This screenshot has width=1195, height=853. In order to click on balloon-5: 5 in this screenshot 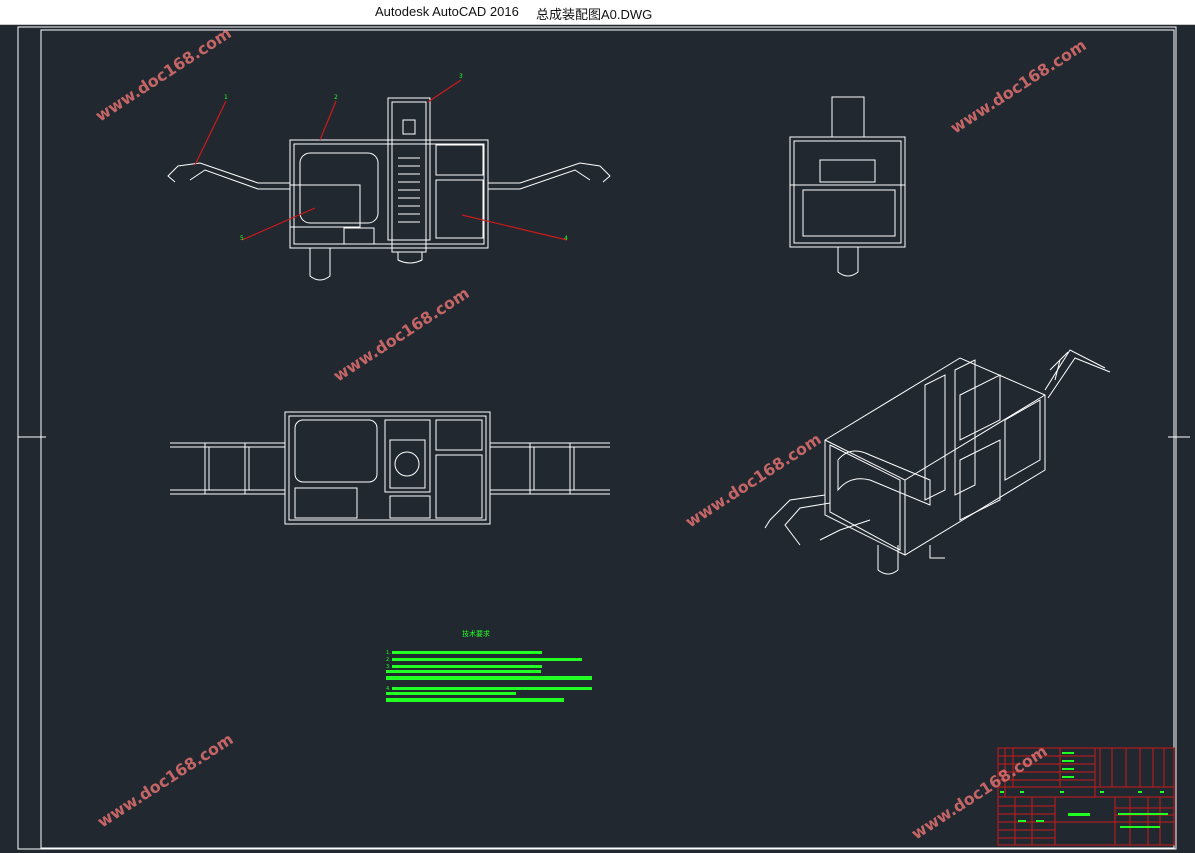, I will do `click(242, 238)`.